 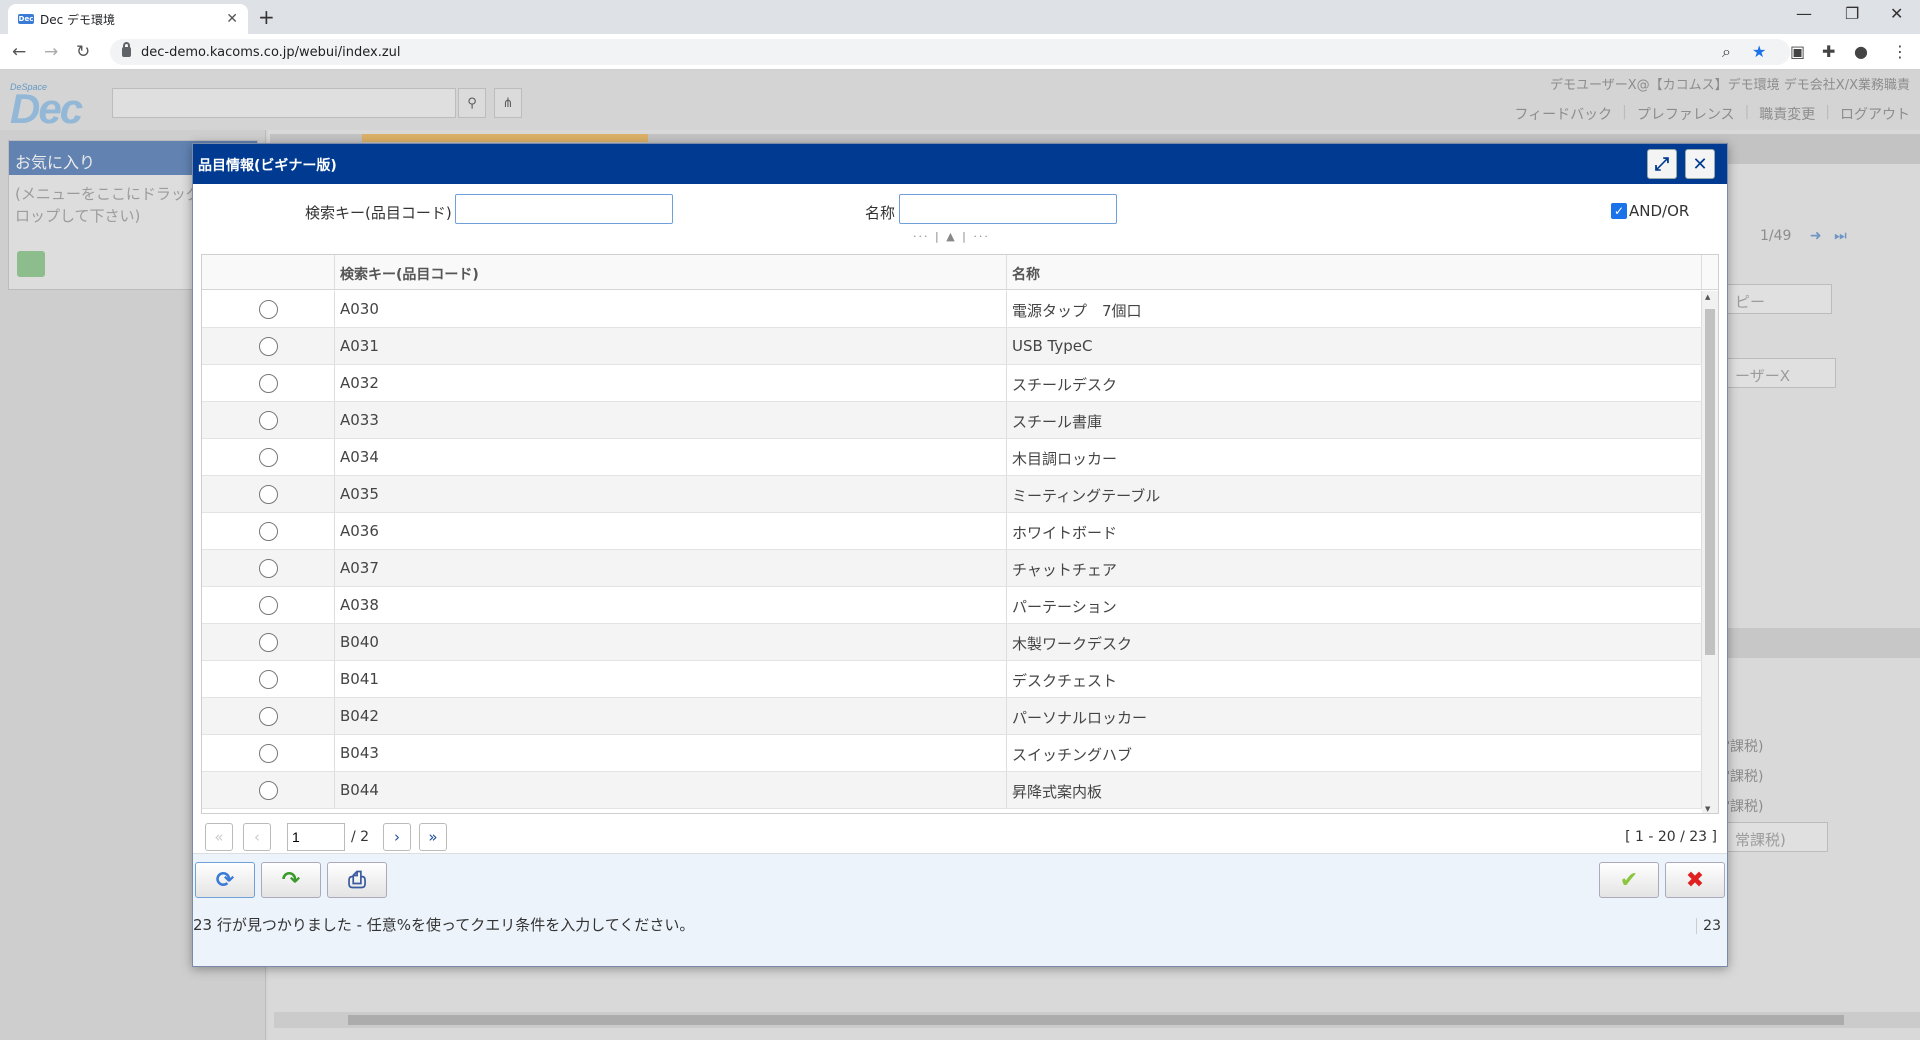 I want to click on table-row: B042 パーソナルロッカー, so click(x=952, y=716).